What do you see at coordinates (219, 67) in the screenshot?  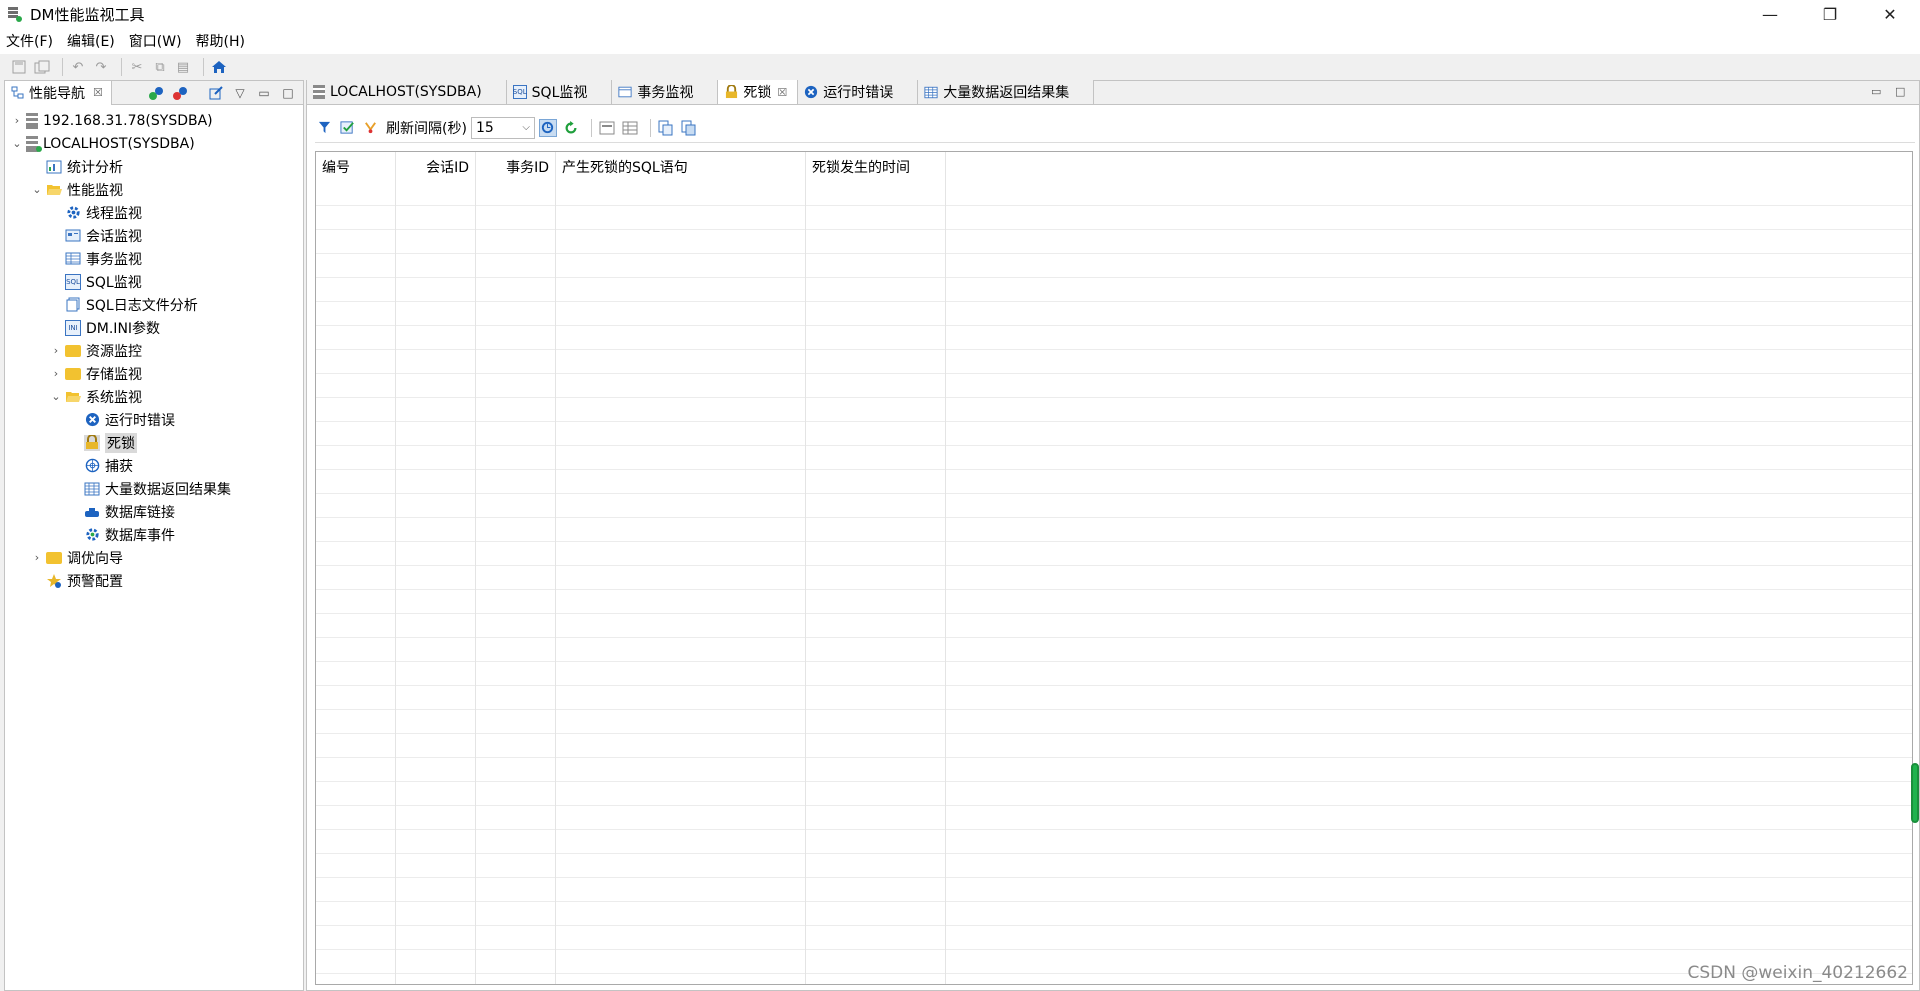 I see `home-icon` at bounding box center [219, 67].